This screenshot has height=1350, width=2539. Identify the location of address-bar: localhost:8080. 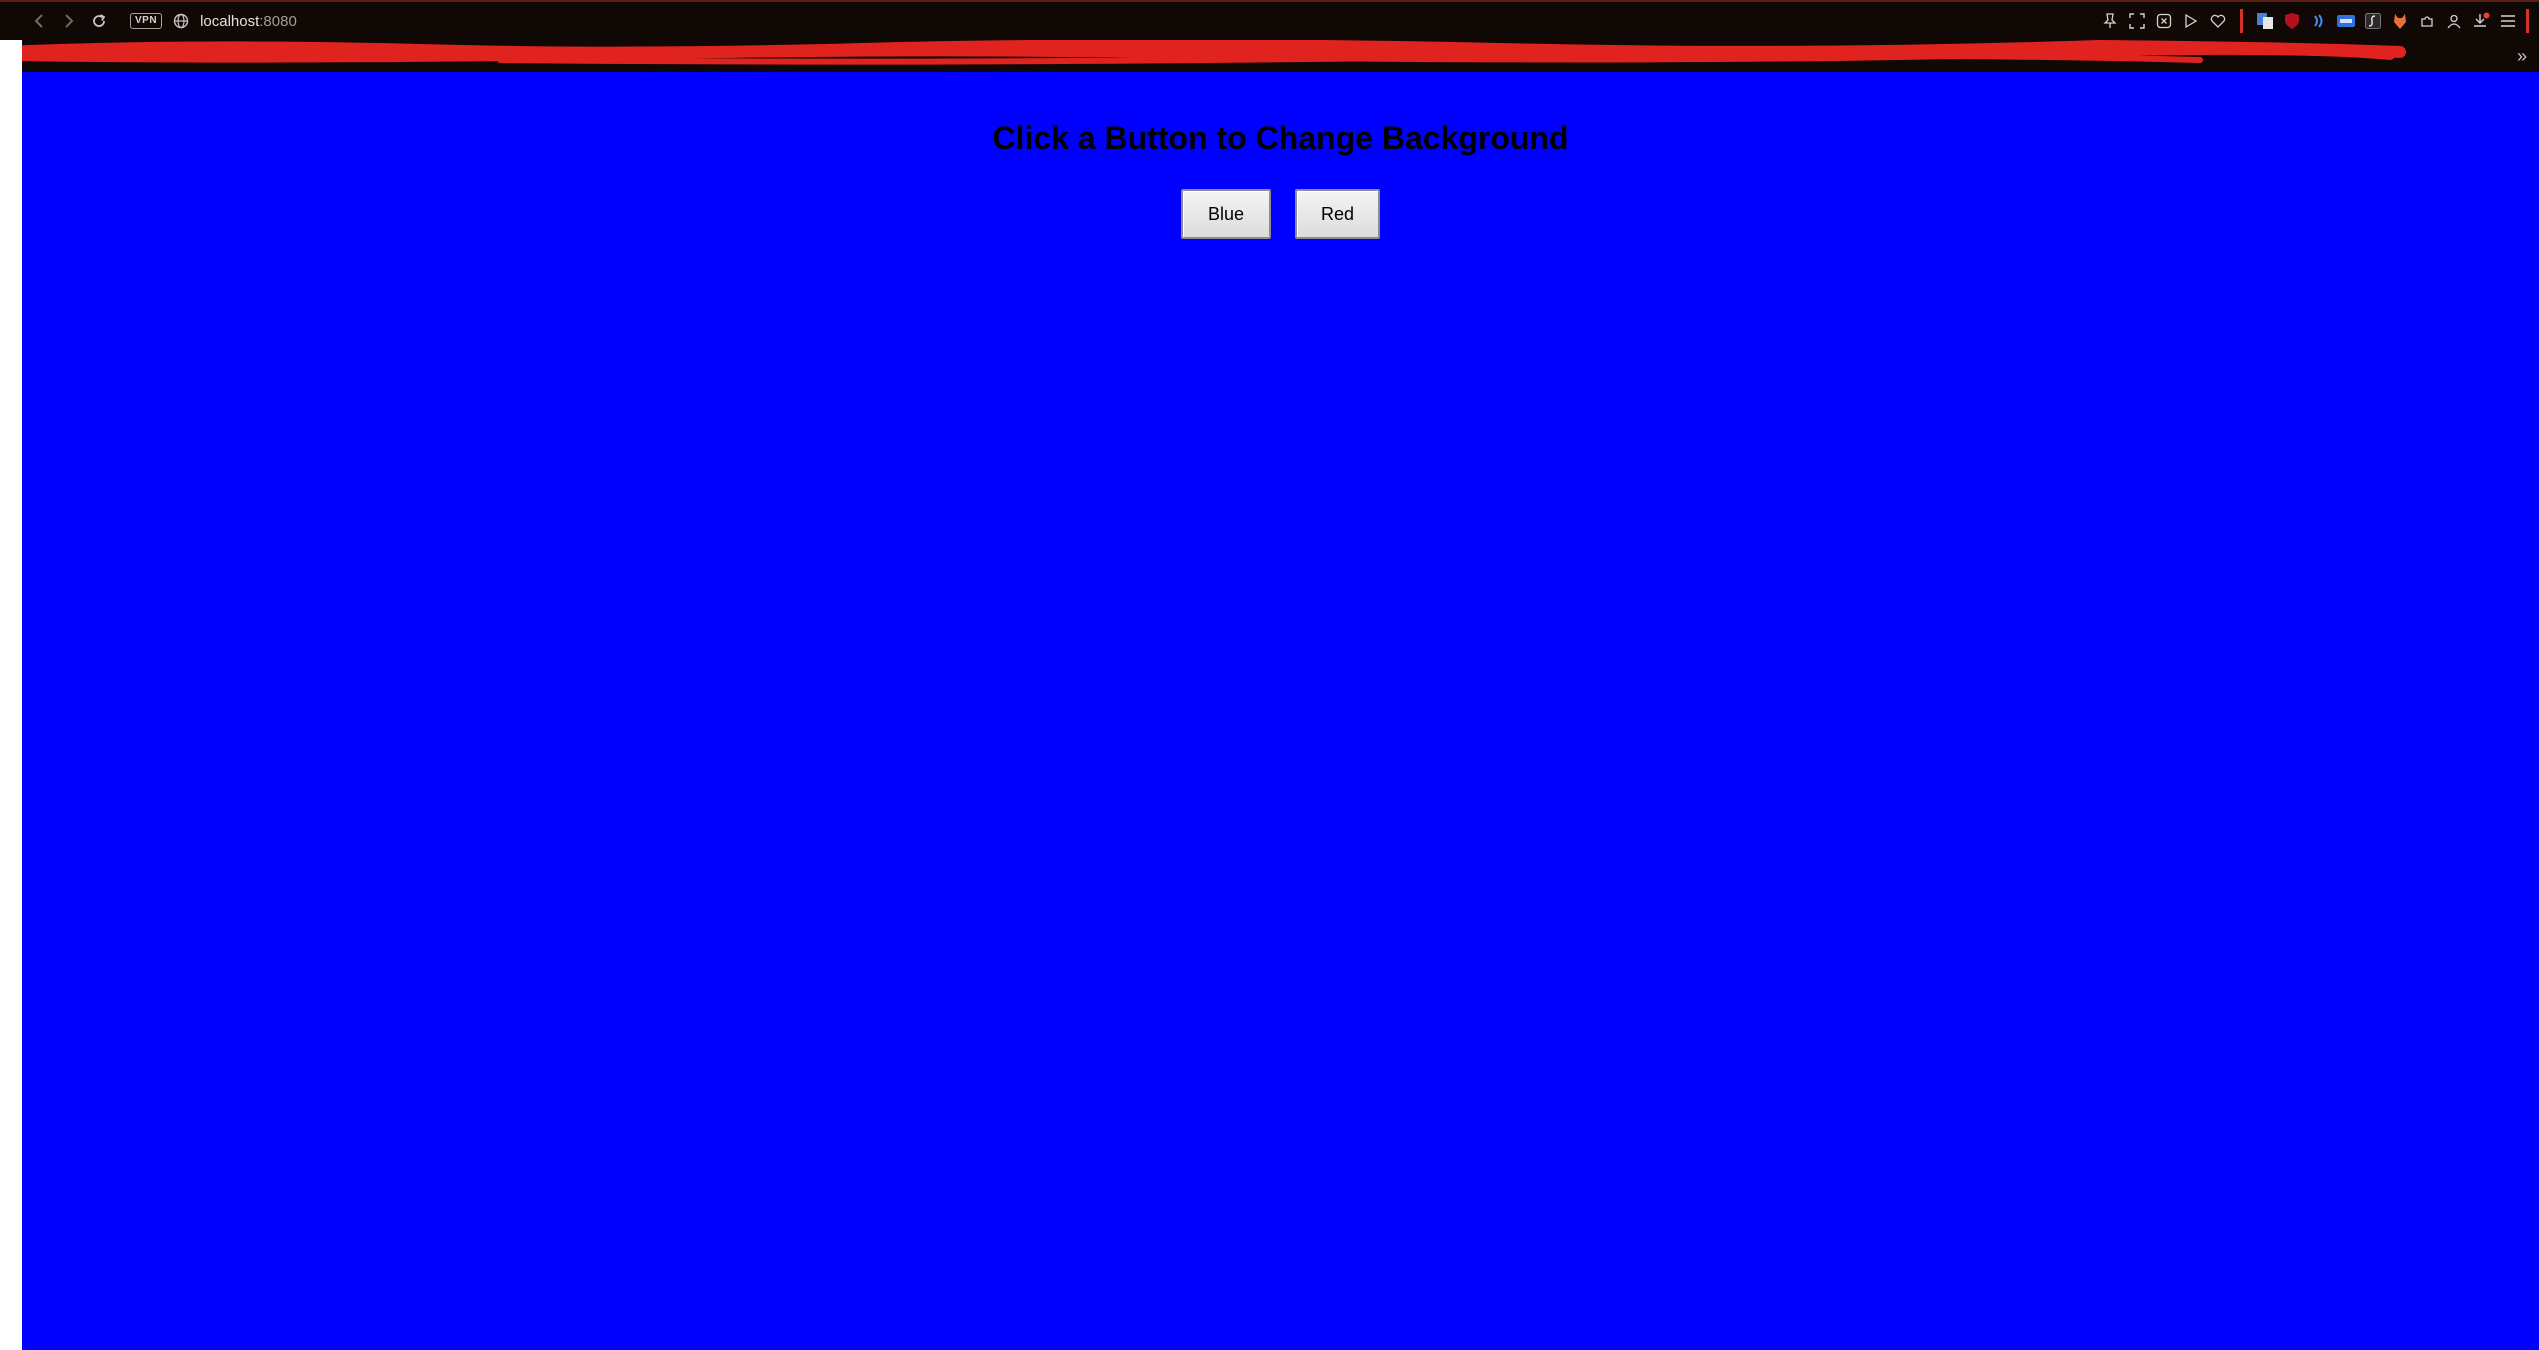
(248, 21).